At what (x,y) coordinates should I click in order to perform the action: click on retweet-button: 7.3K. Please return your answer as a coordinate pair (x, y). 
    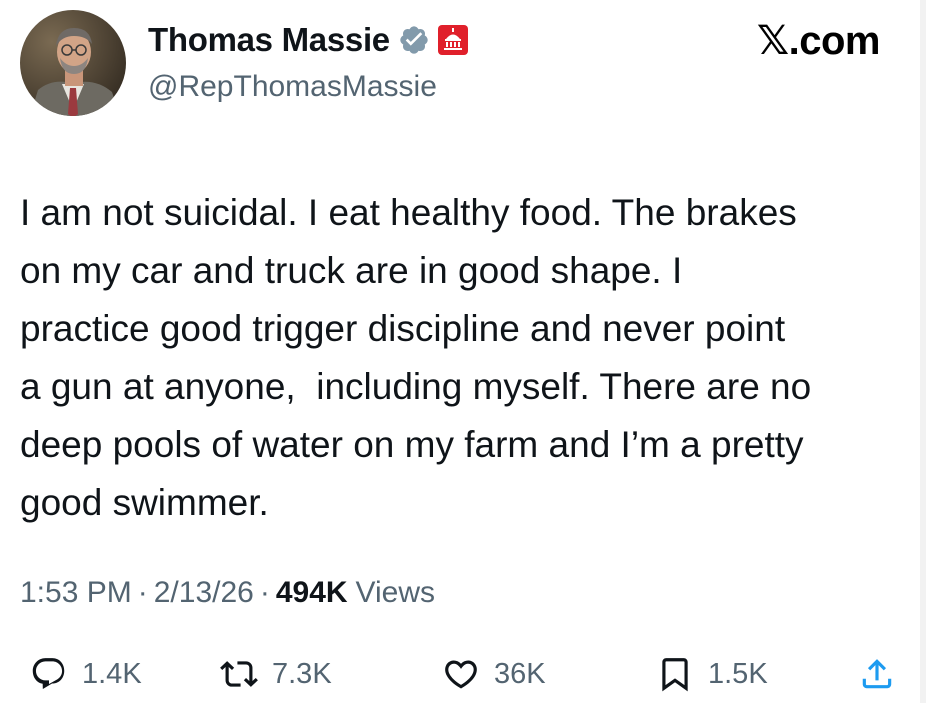
    Looking at the image, I should click on (276, 674).